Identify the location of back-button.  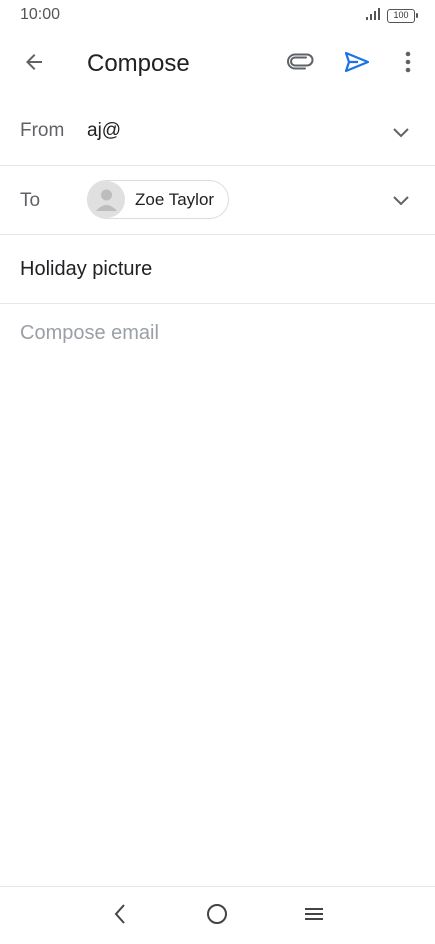
(34, 64).